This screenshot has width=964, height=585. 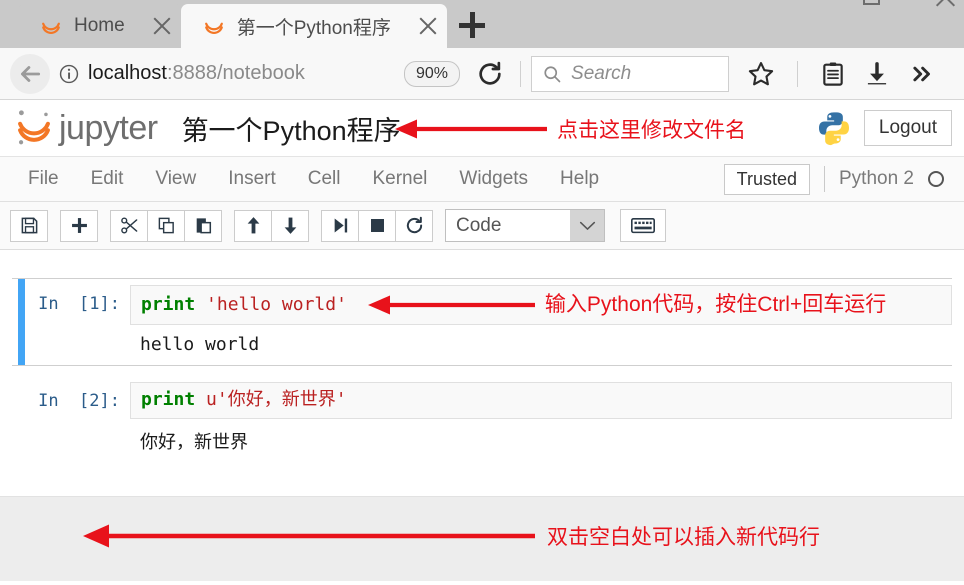 I want to click on cell-content: print u '你好，新世界' 你好，新世界, so click(x=541, y=420).